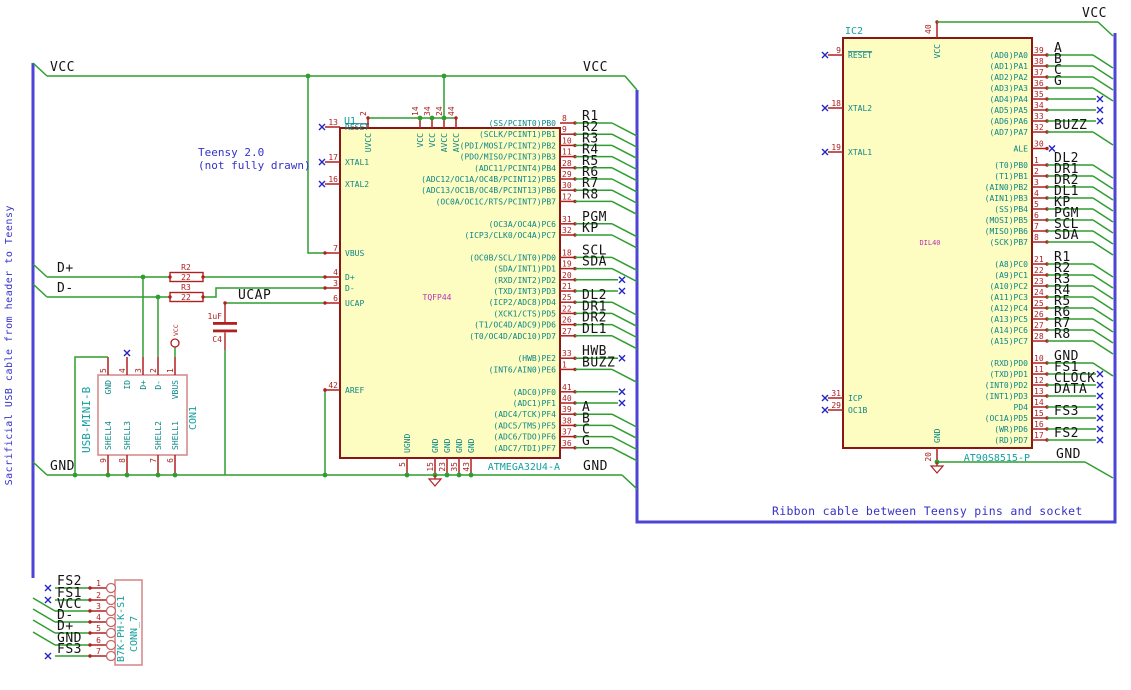 The height and width of the screenshot is (690, 1131). I want to click on component-ref: C4, so click(217, 339).